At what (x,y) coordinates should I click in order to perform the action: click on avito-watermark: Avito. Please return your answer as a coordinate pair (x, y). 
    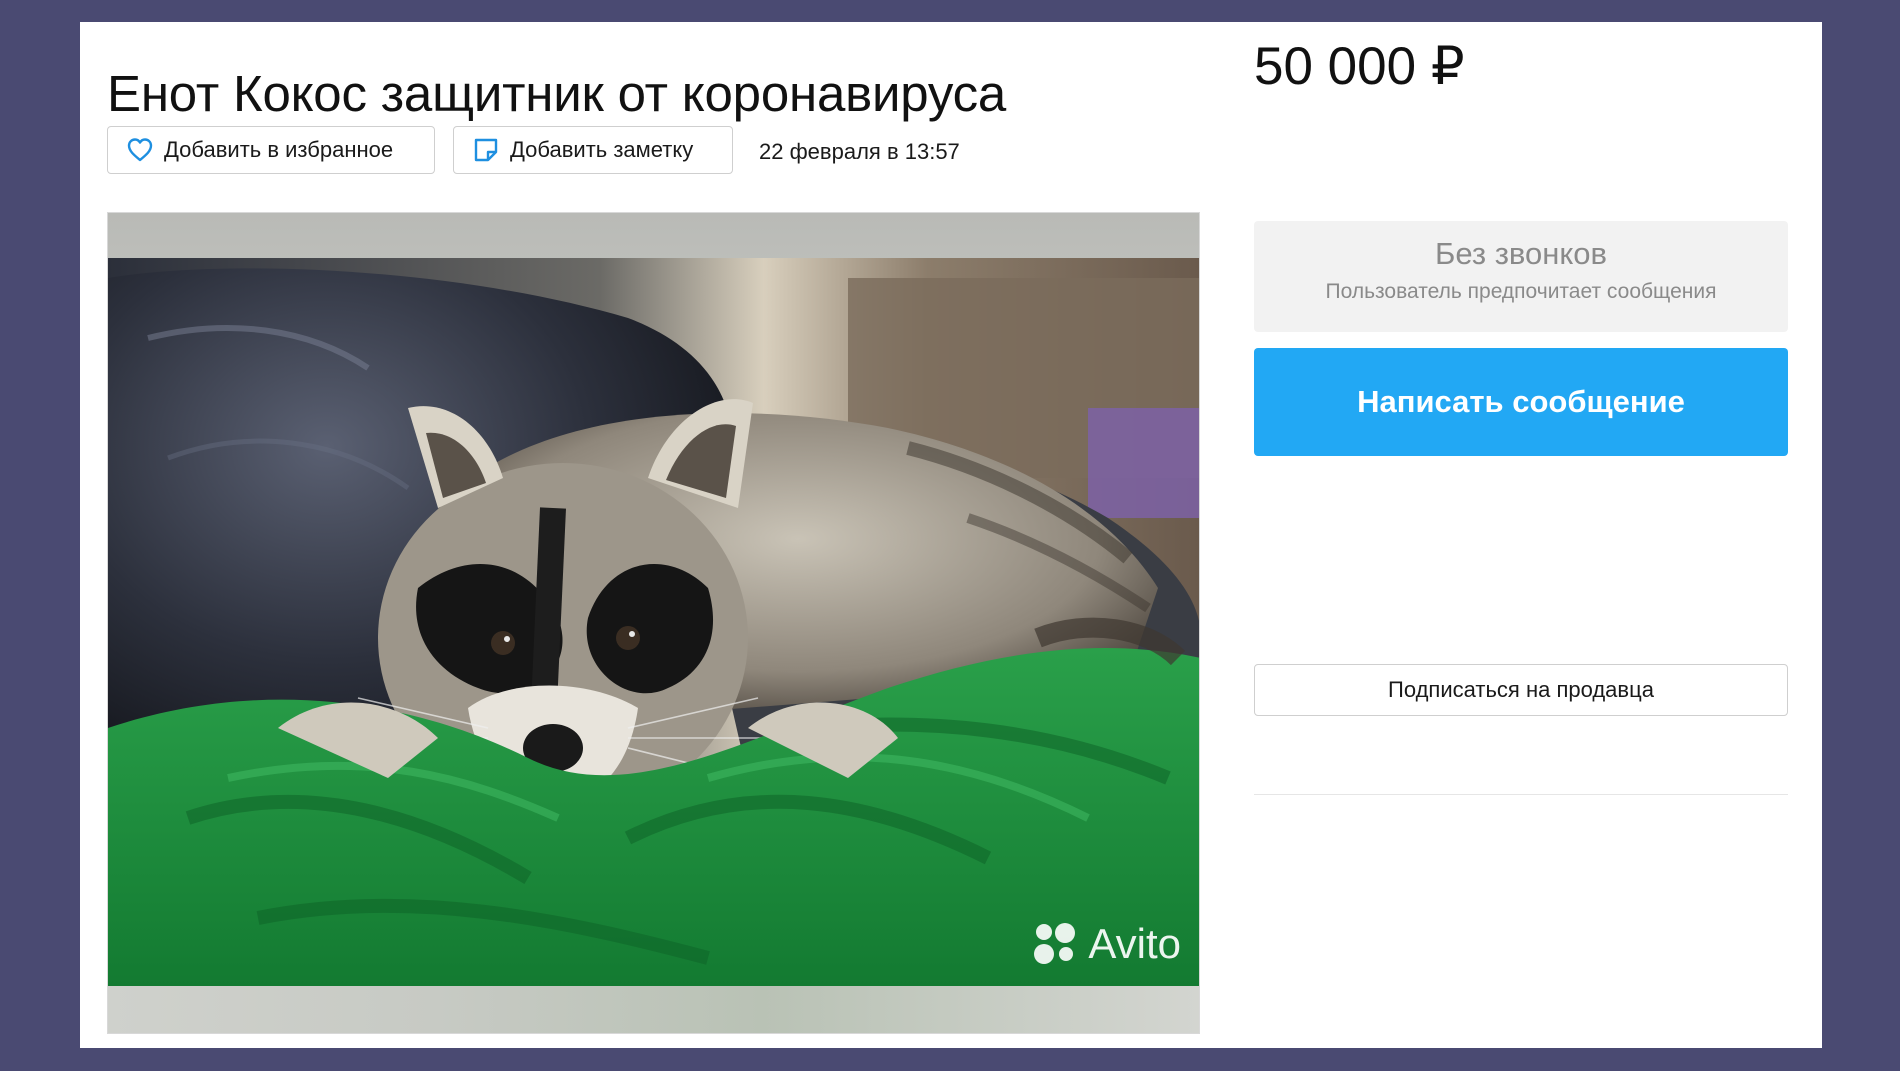
    Looking at the image, I should click on (1106, 944).